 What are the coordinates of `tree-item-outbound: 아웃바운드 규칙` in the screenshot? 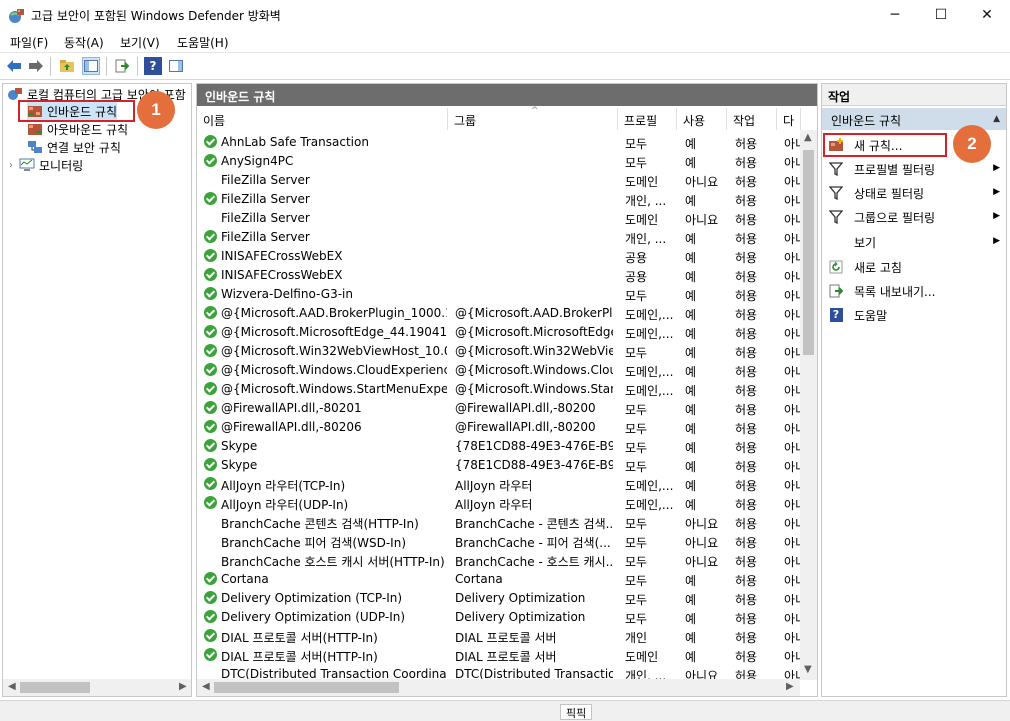 It's located at (77, 129).